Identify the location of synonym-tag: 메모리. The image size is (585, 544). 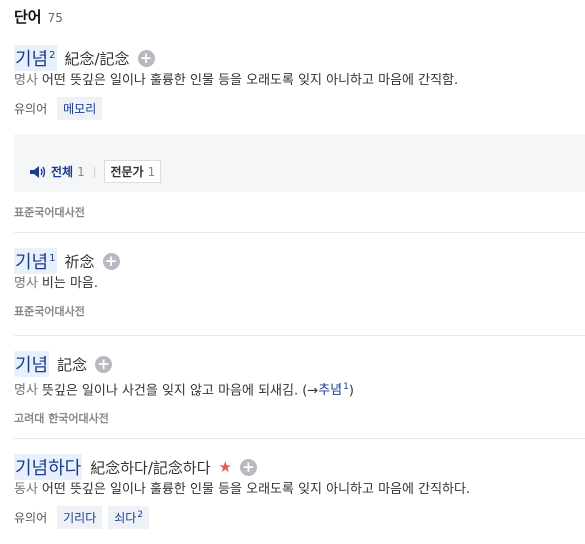
(80, 108).